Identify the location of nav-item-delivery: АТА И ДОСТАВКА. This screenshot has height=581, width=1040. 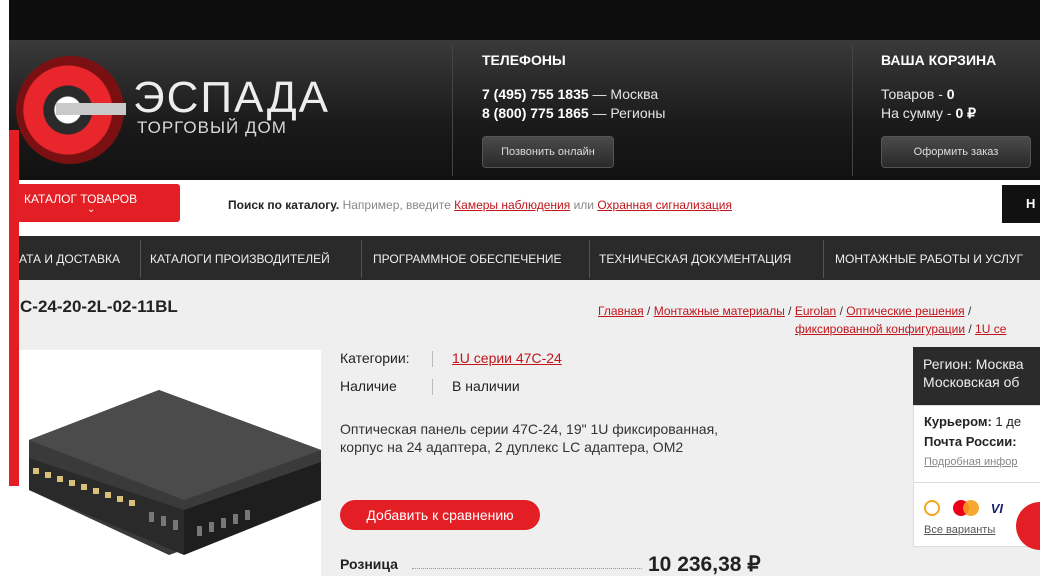
(69, 259).